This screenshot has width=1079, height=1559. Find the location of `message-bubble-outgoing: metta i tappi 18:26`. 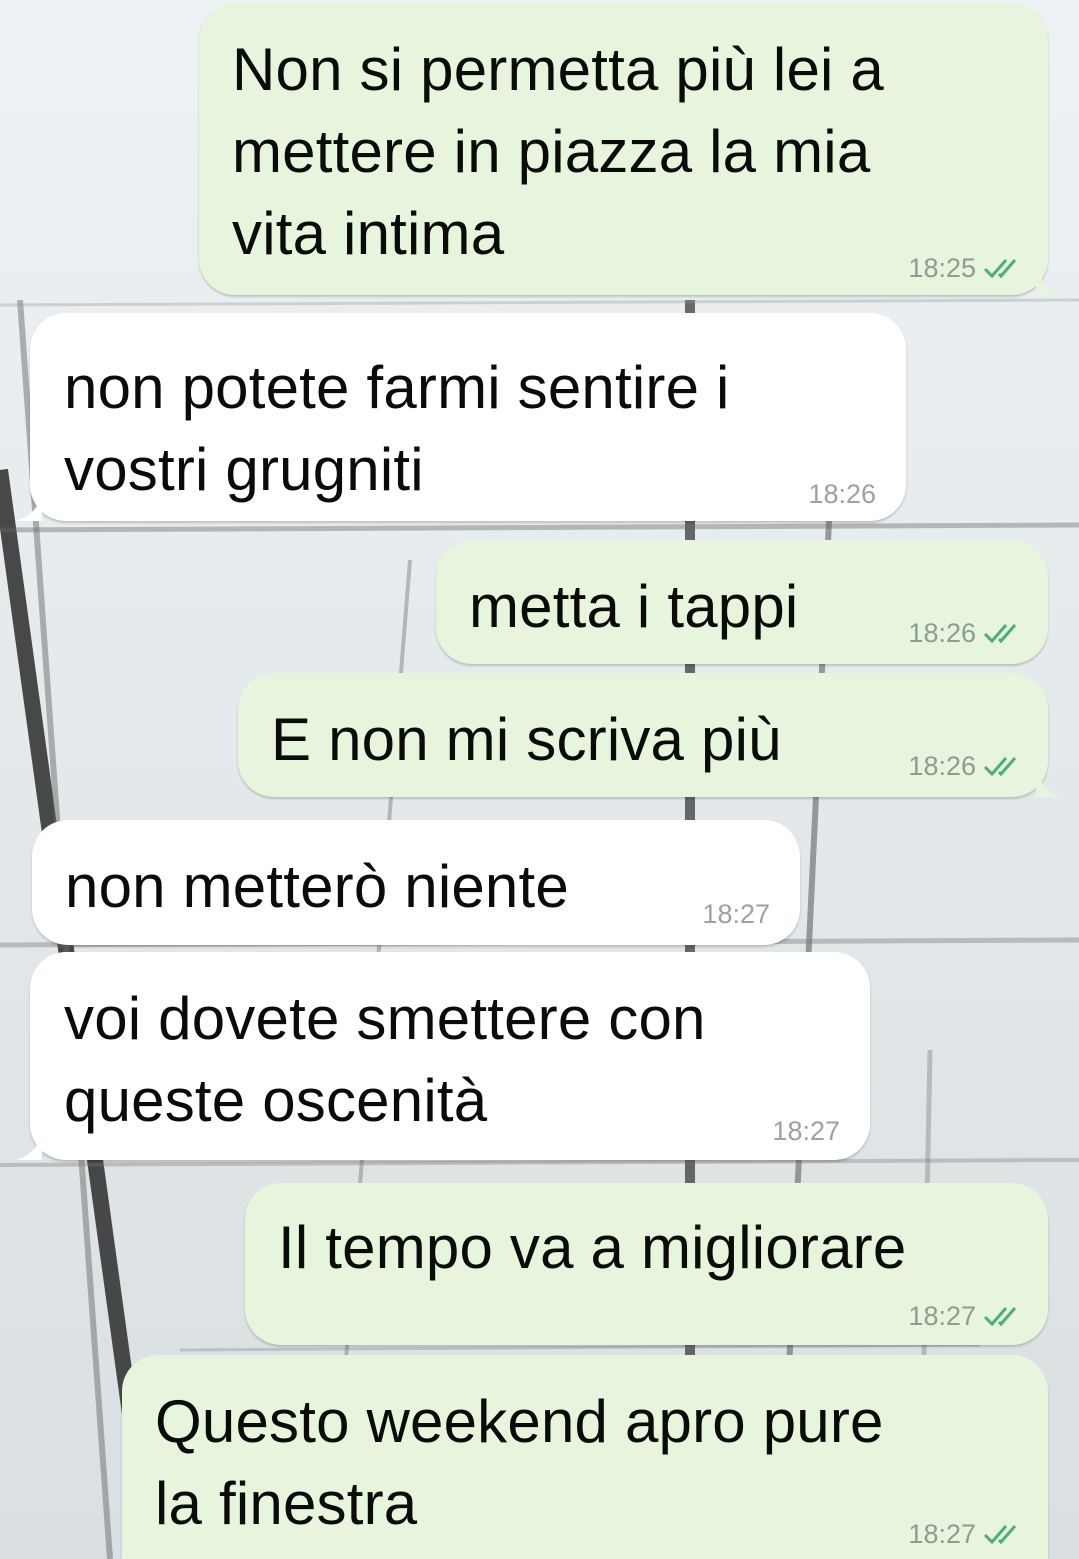

message-bubble-outgoing: metta i tappi 18:26 is located at coordinates (742, 602).